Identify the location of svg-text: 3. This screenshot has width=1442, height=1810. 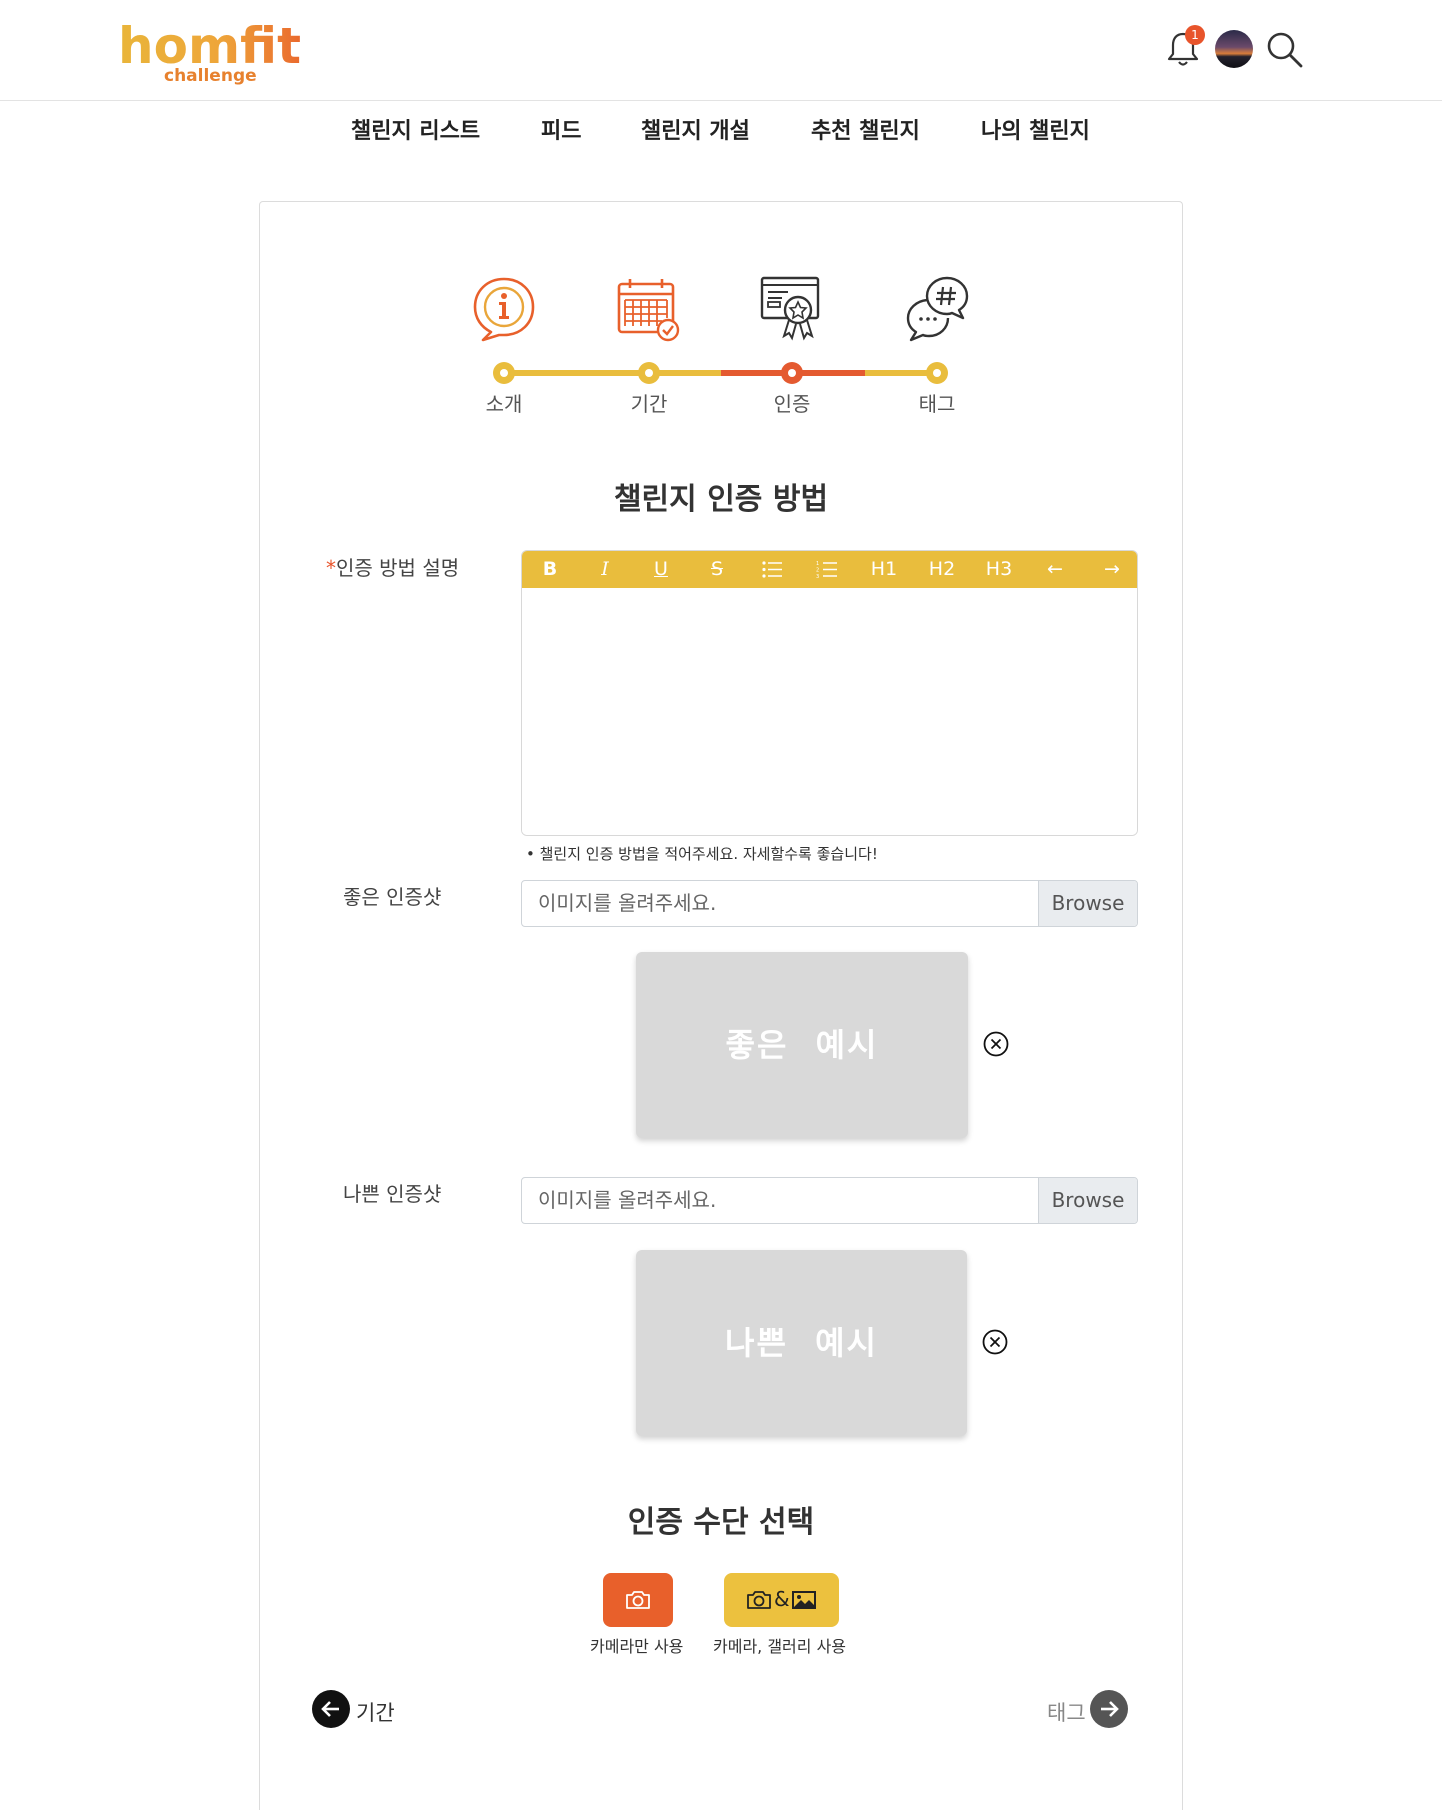
(817, 577).